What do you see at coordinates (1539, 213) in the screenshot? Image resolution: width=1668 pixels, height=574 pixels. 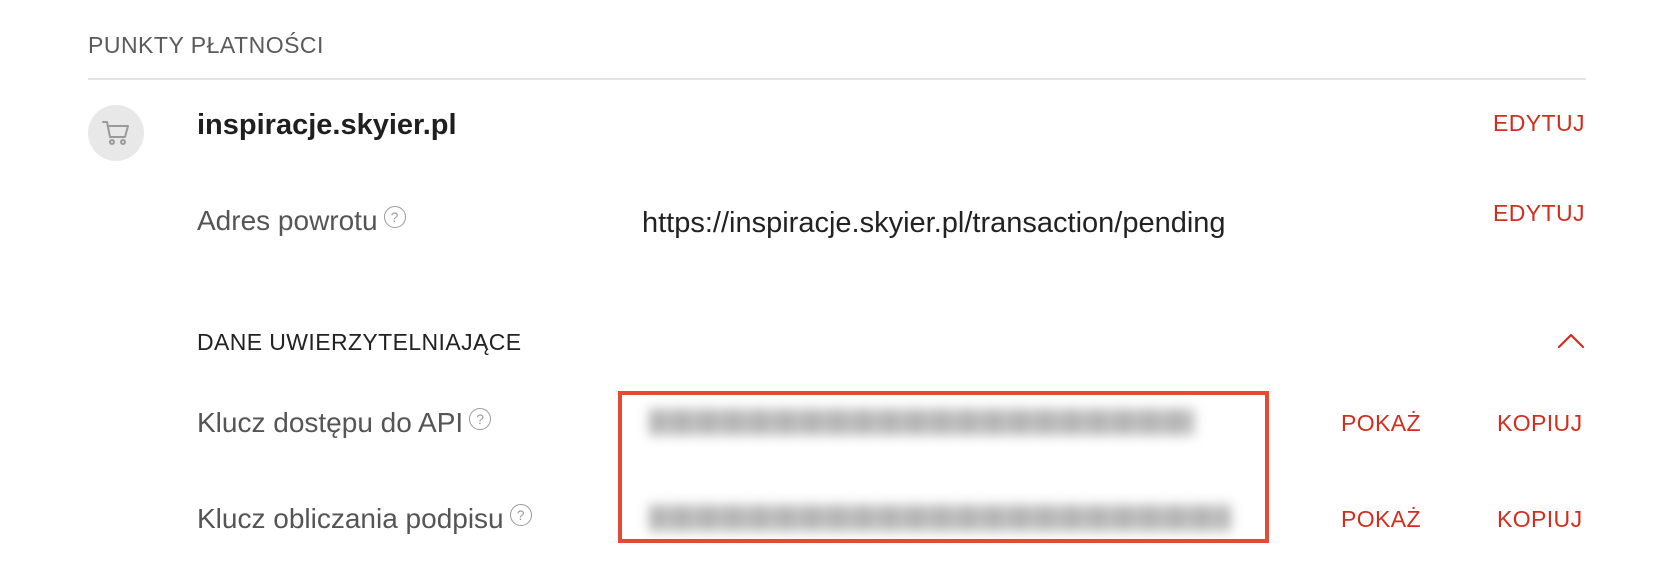 I see `edit-return-address-button: EDYTUJ` at bounding box center [1539, 213].